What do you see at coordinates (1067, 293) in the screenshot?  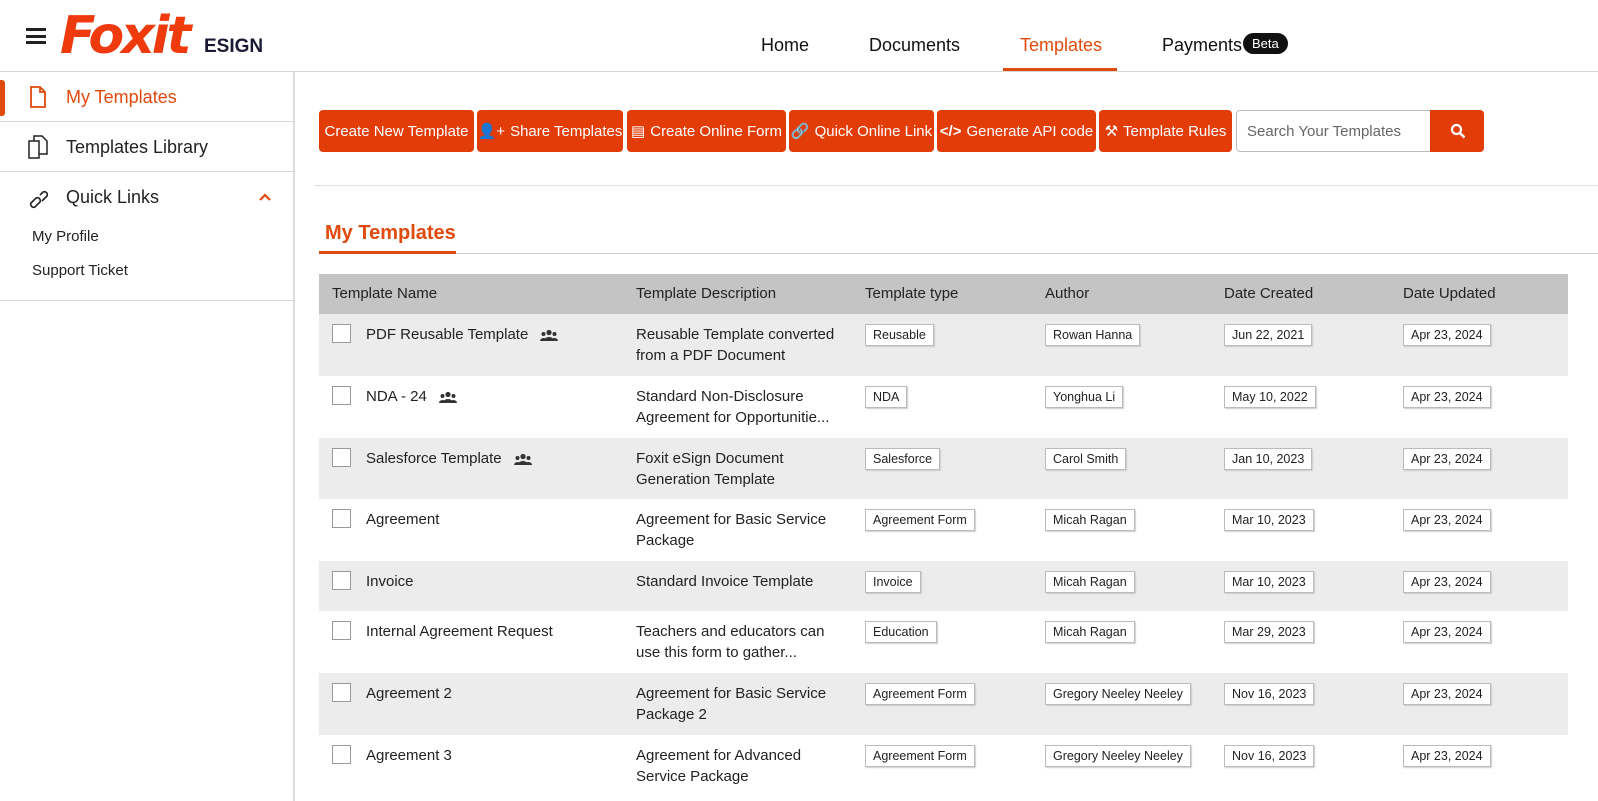 I see `header-author: Author` at bounding box center [1067, 293].